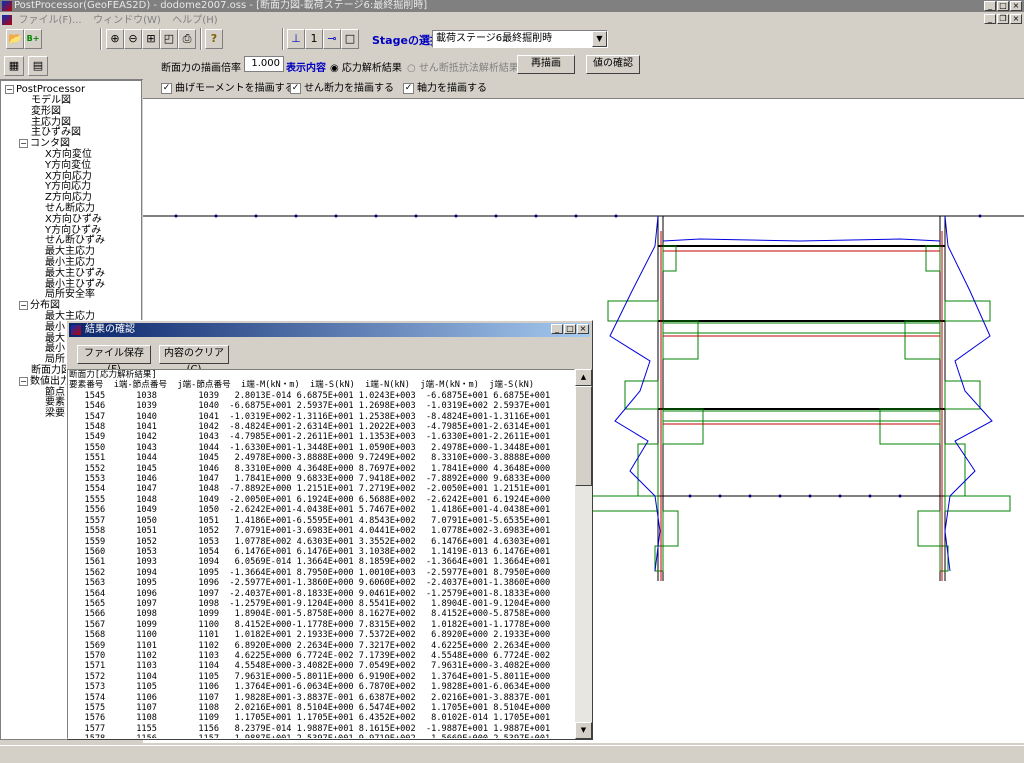 The height and width of the screenshot is (763, 1024). What do you see at coordinates (546, 64) in the screenshot?
I see `redraw-button: 再描画` at bounding box center [546, 64].